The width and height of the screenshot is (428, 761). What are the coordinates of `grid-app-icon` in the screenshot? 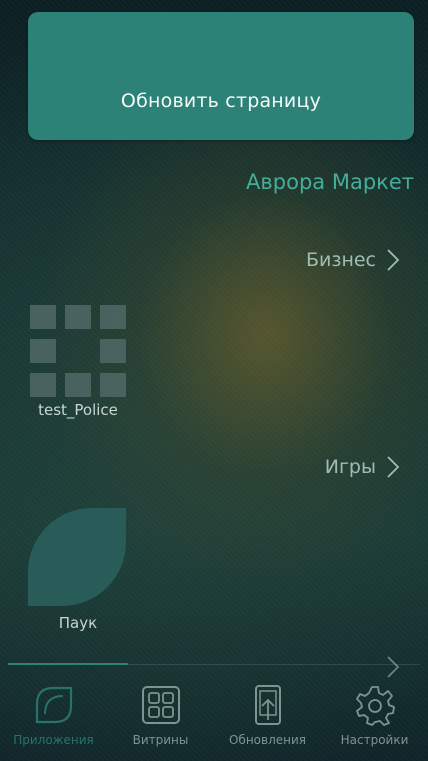 It's located at (78, 351).